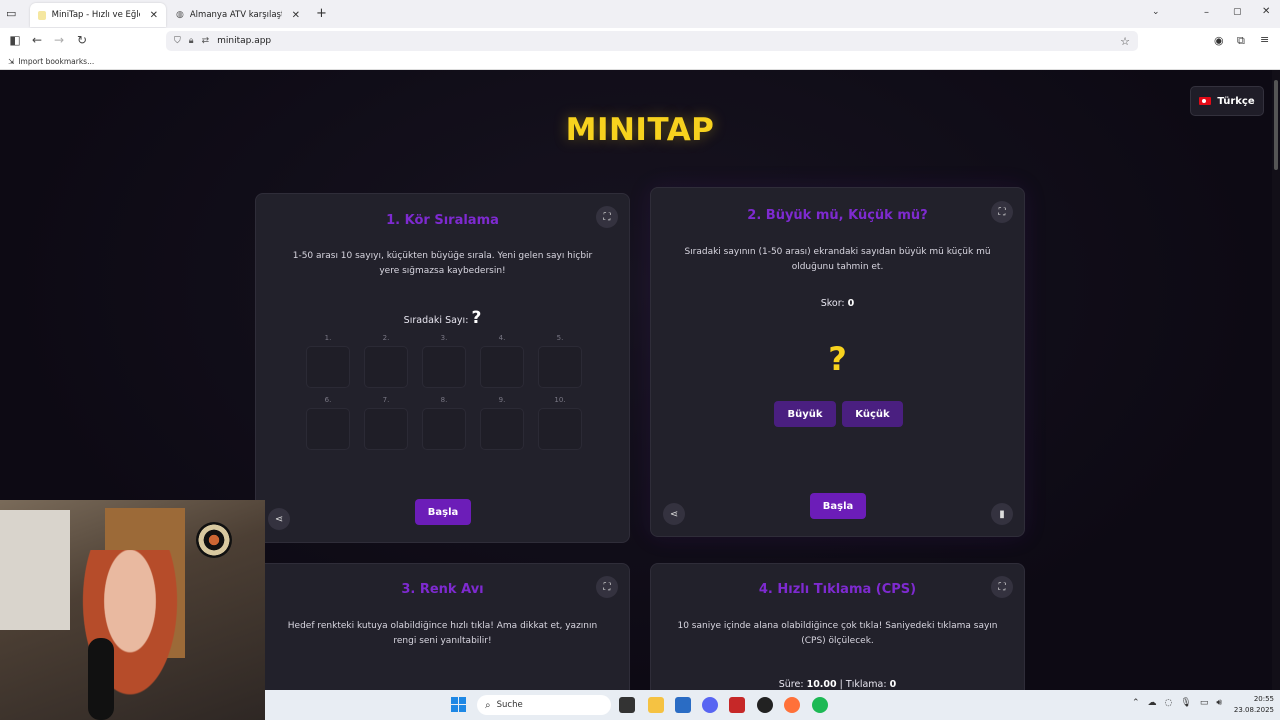 This screenshot has height=720, width=1280. I want to click on back-icon: ←, so click(37, 40).